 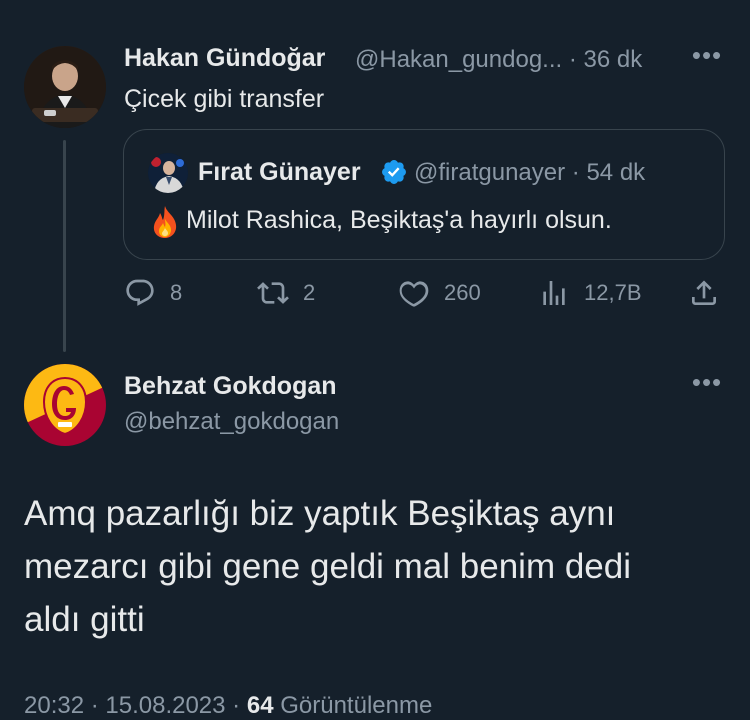 What do you see at coordinates (273, 293) in the screenshot?
I see `retweet-icon` at bounding box center [273, 293].